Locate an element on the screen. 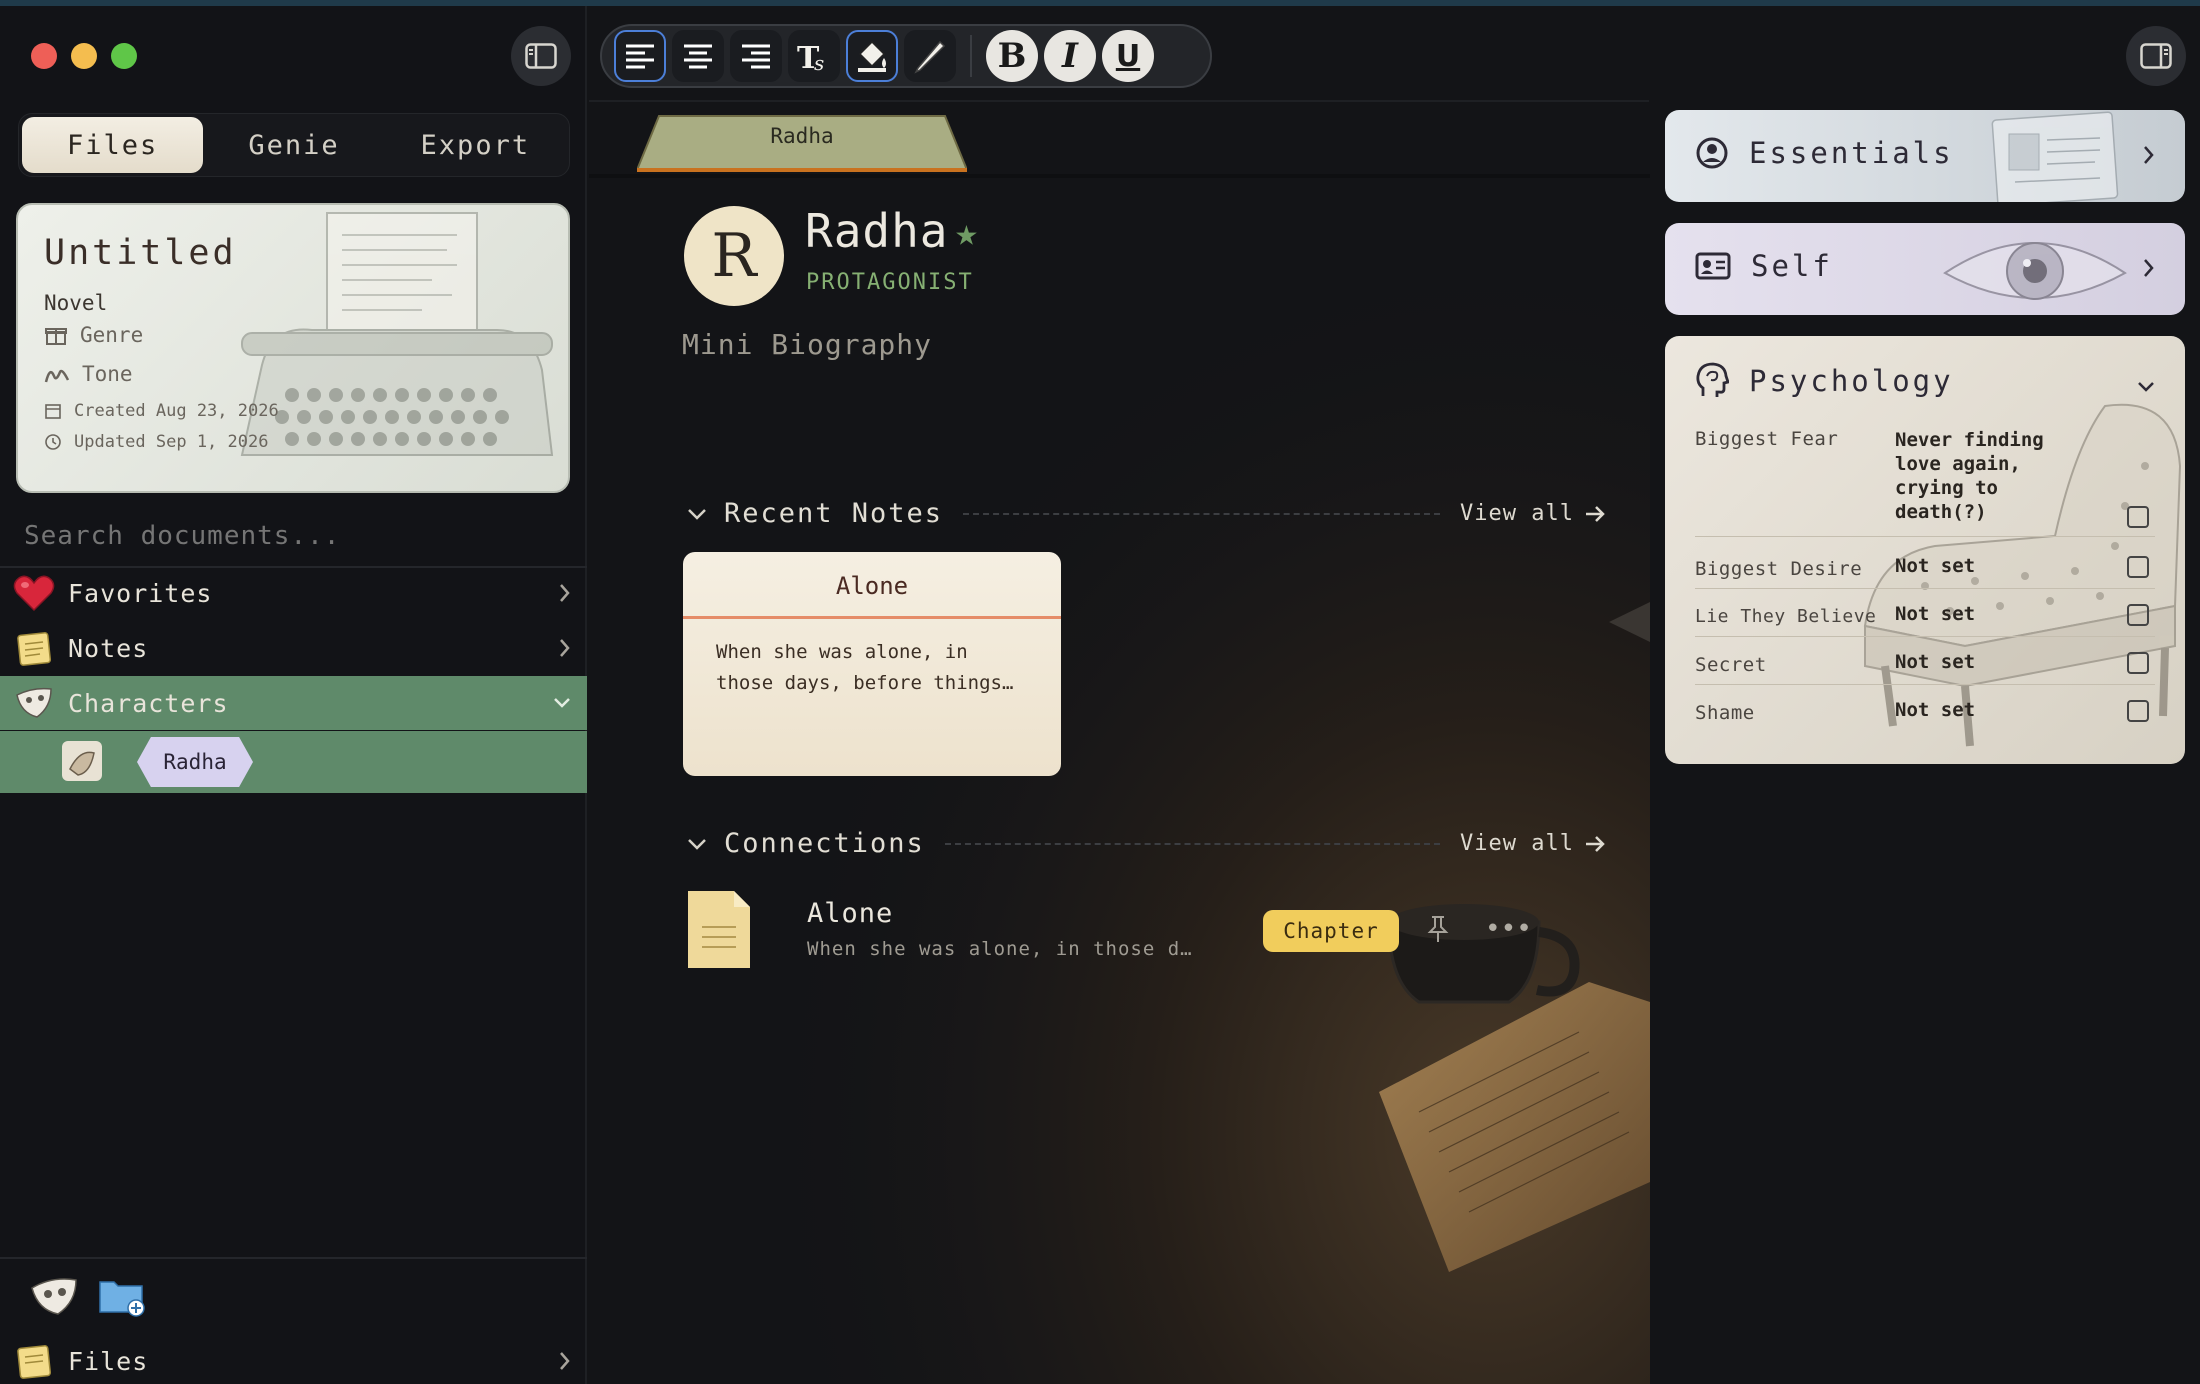 The image size is (2200, 1384). character-role: PROTAGONIST is located at coordinates (890, 282).